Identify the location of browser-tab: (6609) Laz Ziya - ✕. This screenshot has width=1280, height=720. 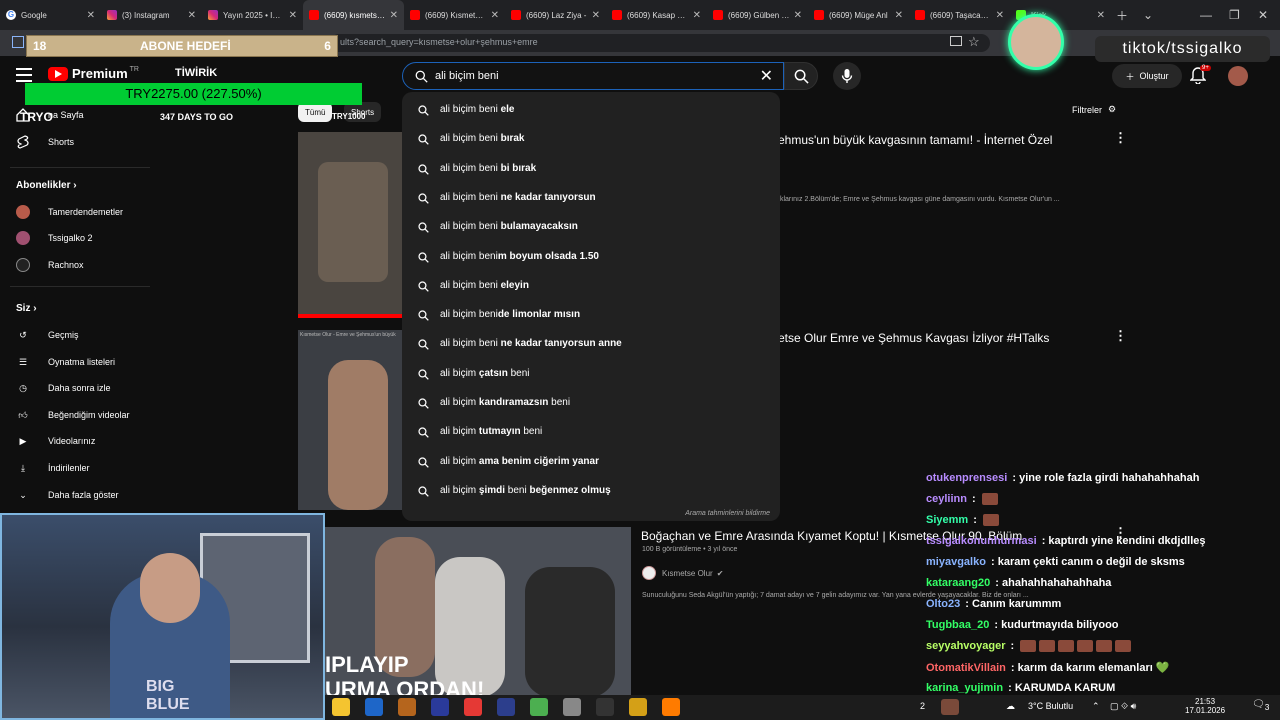
(555, 15).